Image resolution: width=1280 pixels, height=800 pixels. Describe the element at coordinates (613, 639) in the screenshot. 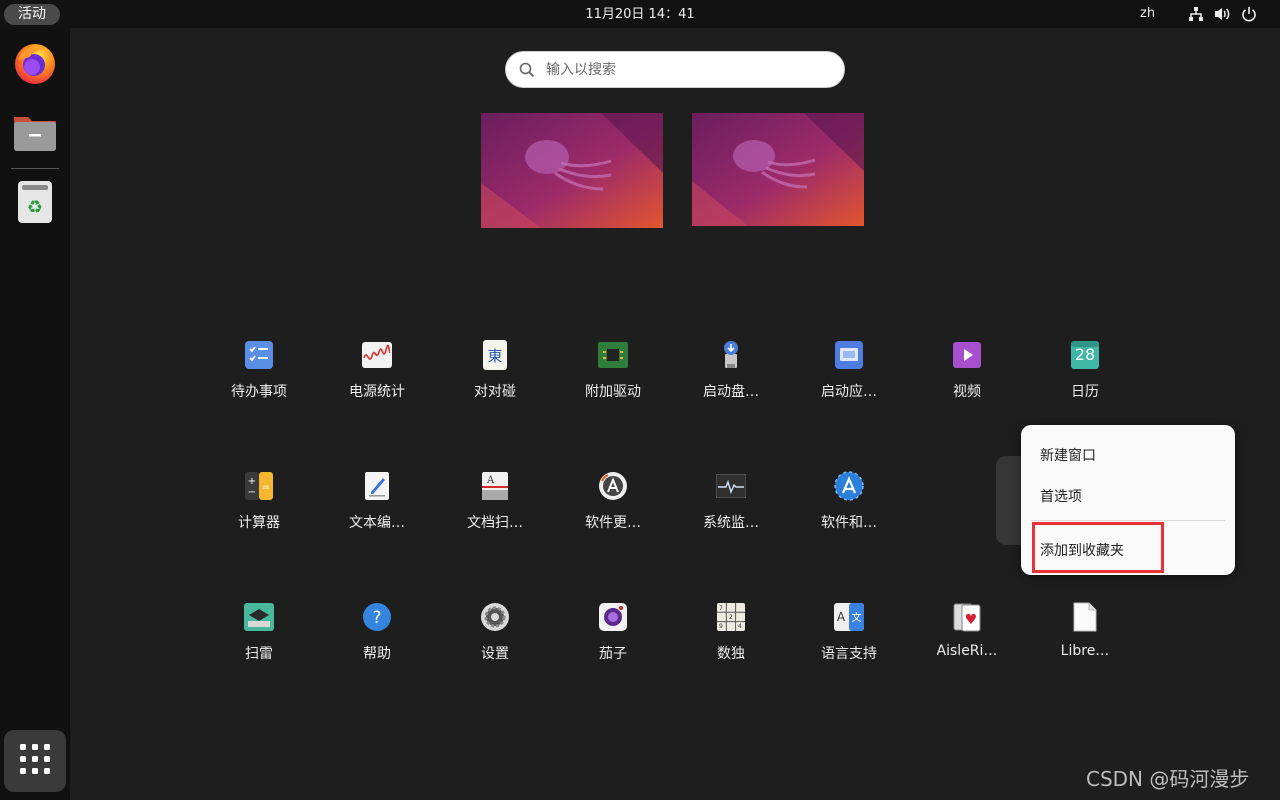

I see `app-cheese: 茄子` at that location.